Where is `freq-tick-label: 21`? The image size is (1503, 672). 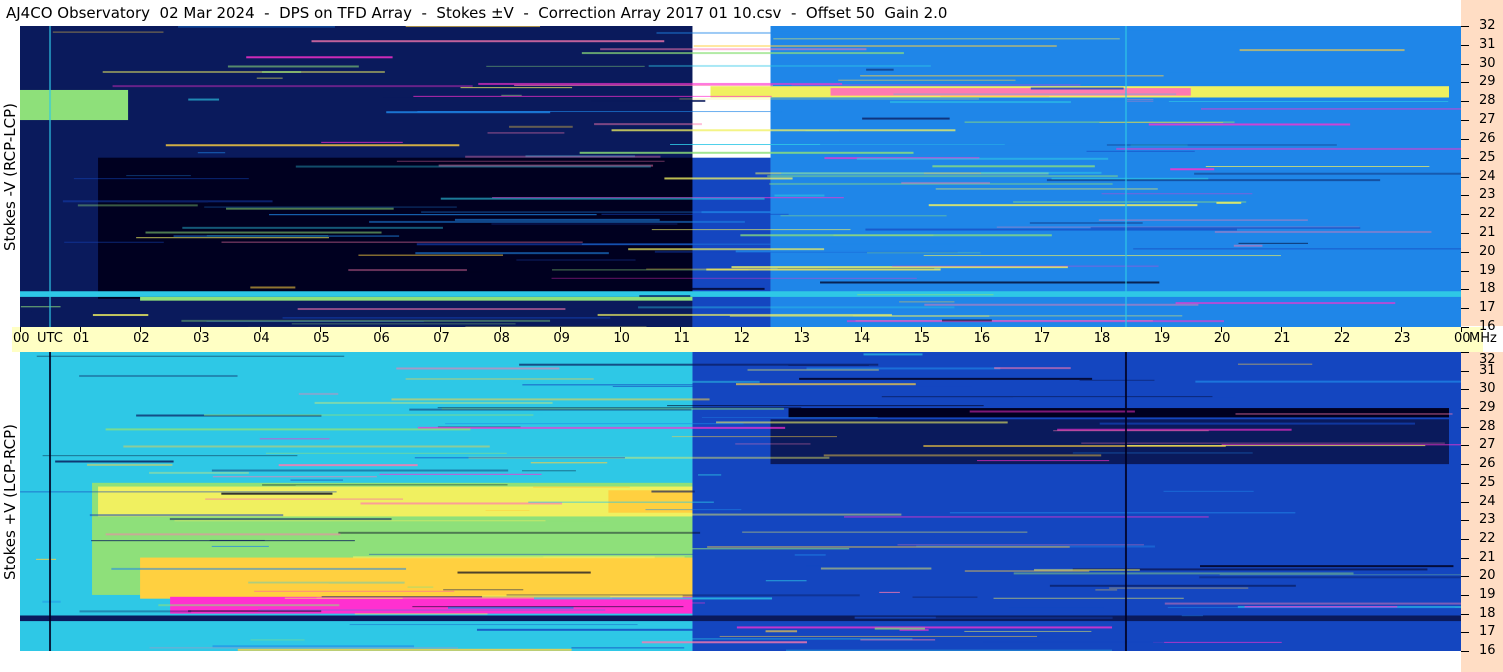 freq-tick-label: 21 is located at coordinates (1487, 557).